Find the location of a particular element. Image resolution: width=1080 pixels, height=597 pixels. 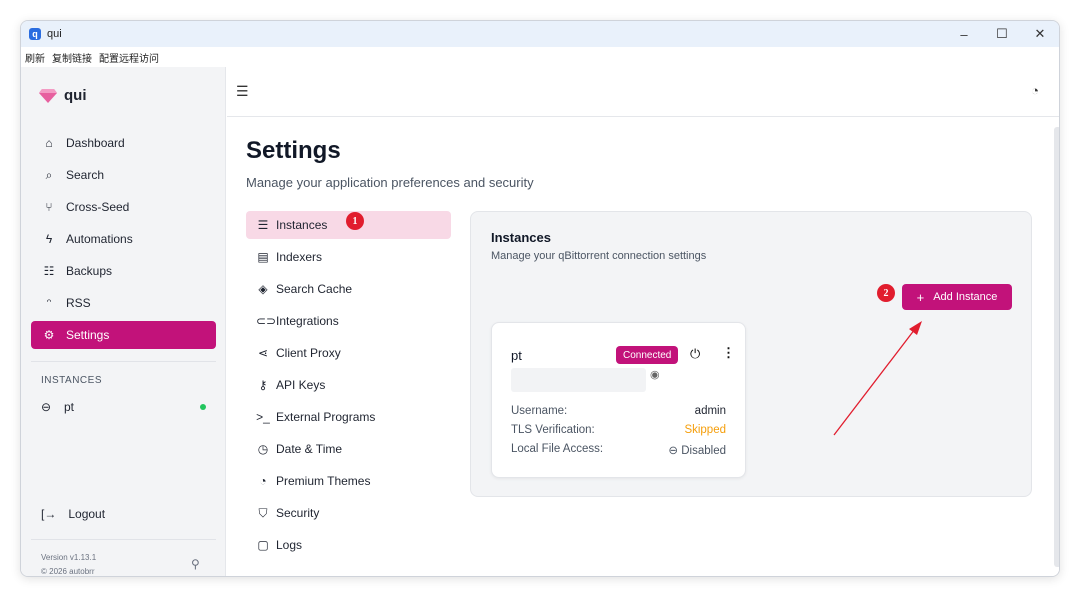

version-info: Version v1.13.1 © 2026 autobrr is located at coordinates (69, 563).